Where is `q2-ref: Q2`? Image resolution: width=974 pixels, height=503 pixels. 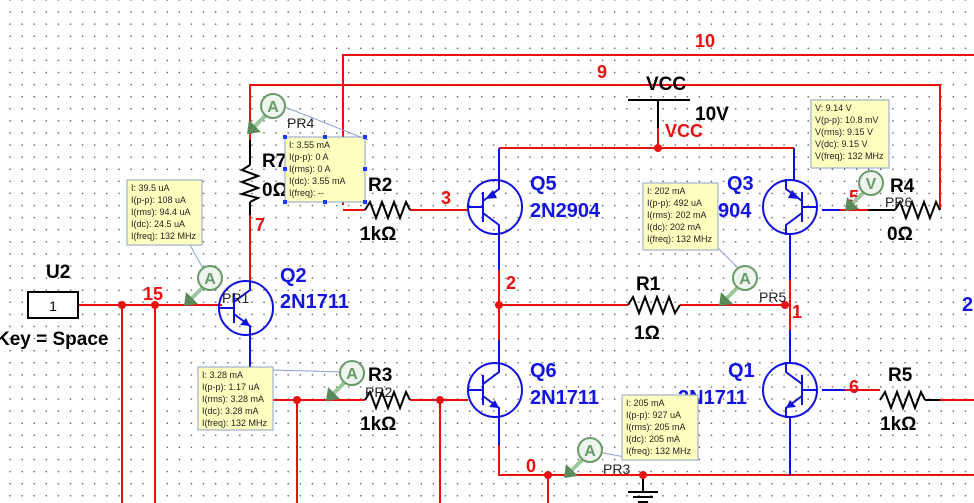 q2-ref: Q2 is located at coordinates (293, 276).